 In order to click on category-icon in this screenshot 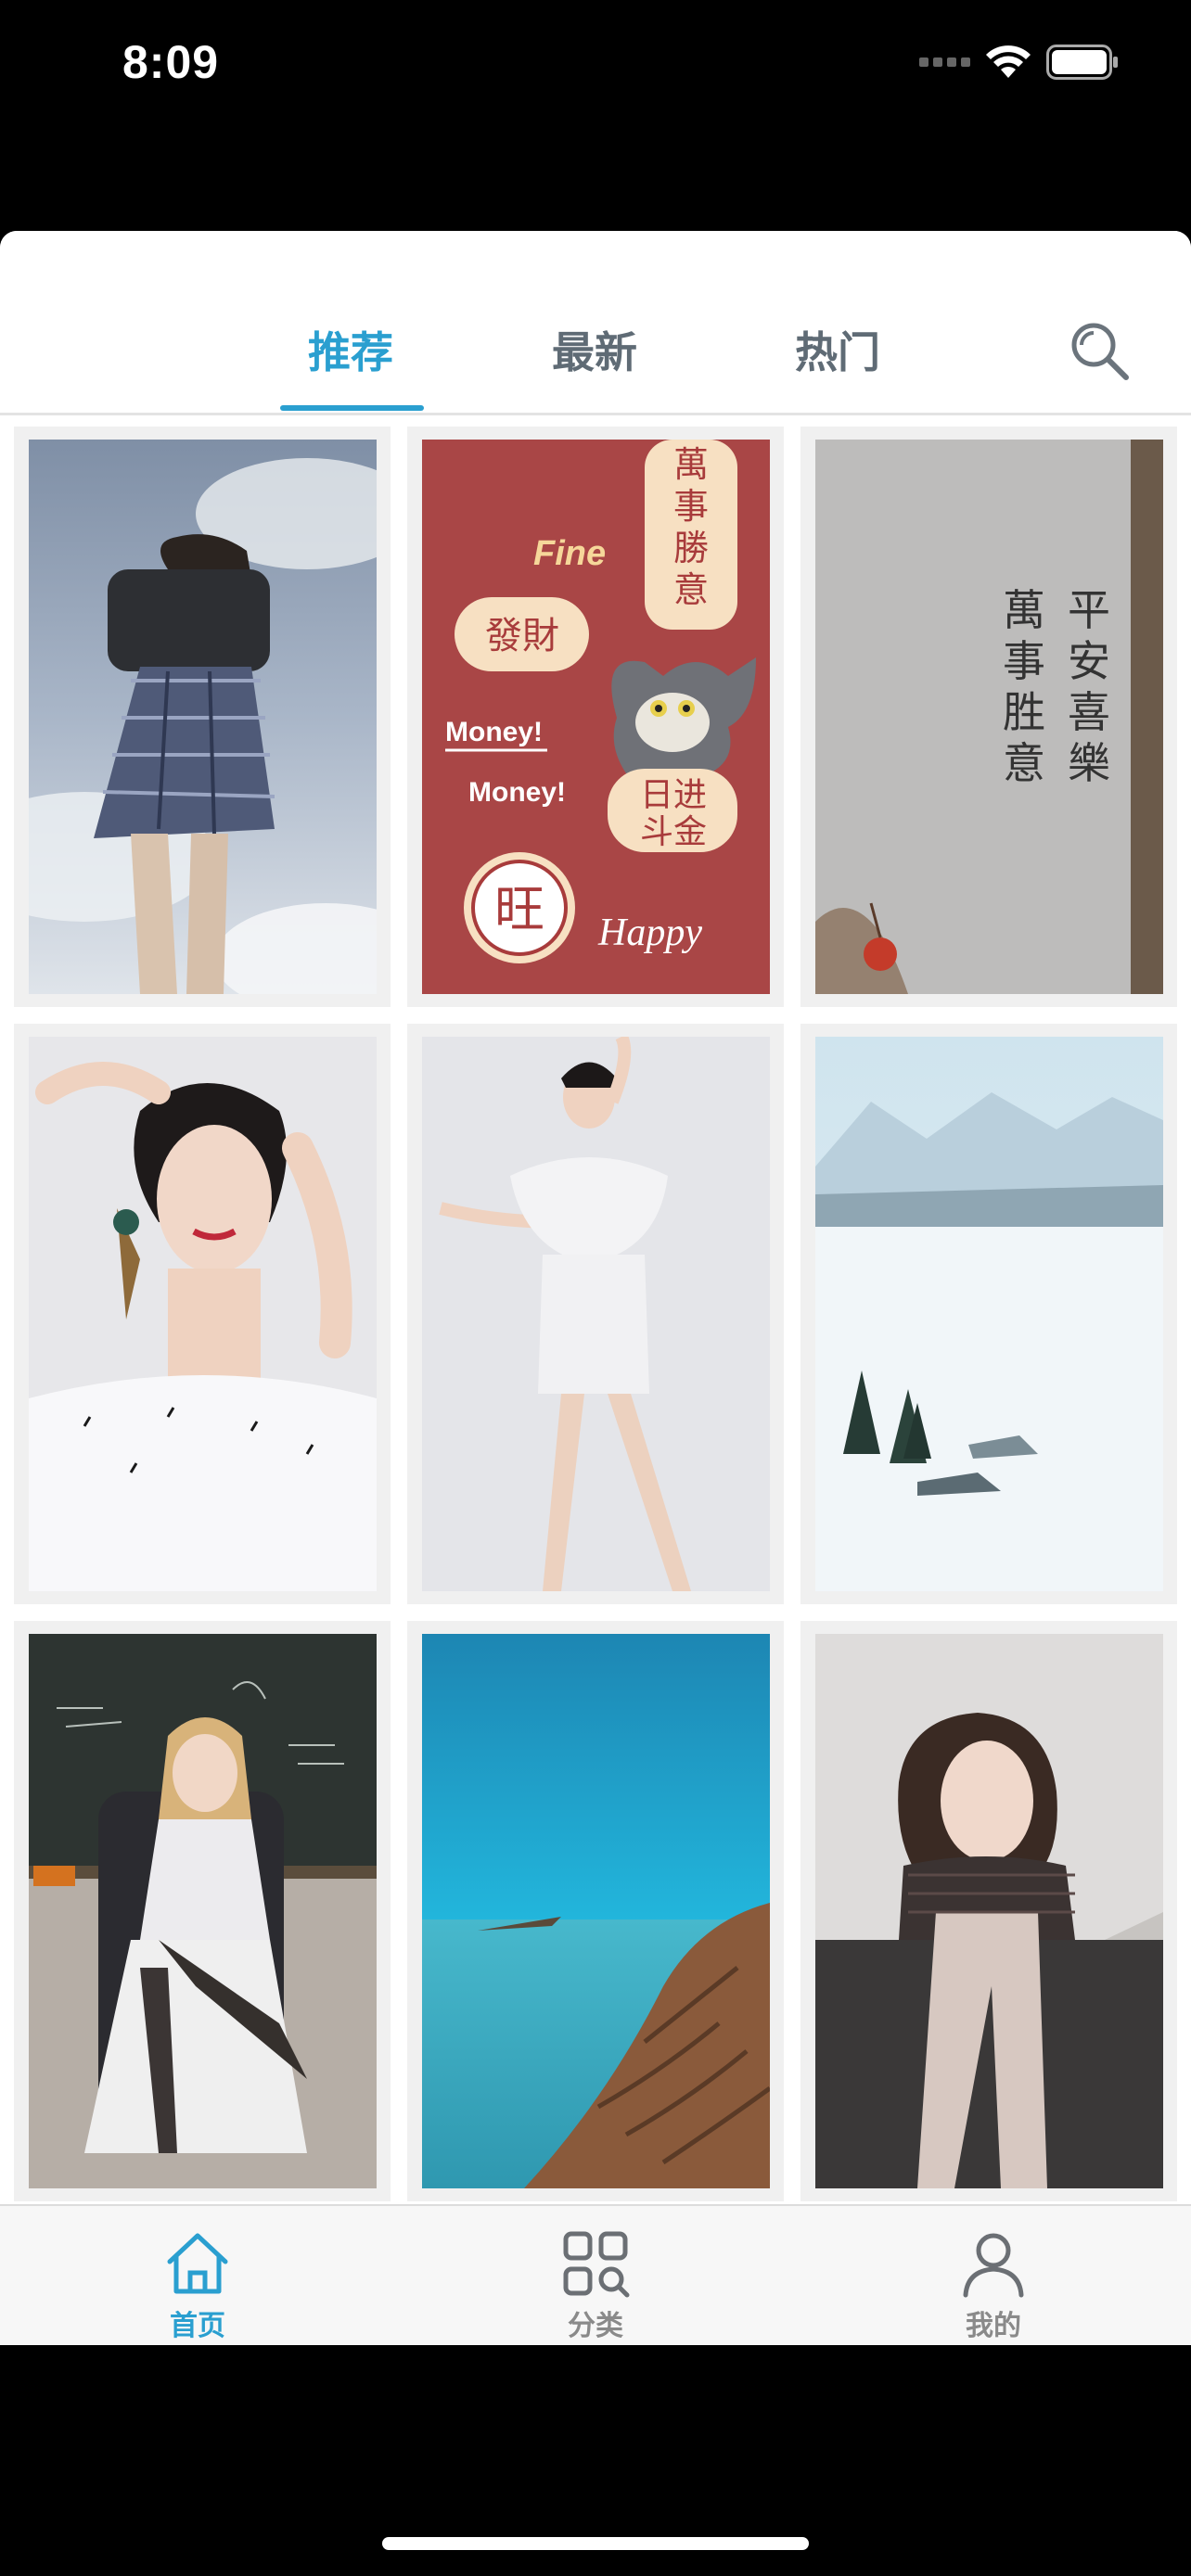, I will do `click(597, 2264)`.